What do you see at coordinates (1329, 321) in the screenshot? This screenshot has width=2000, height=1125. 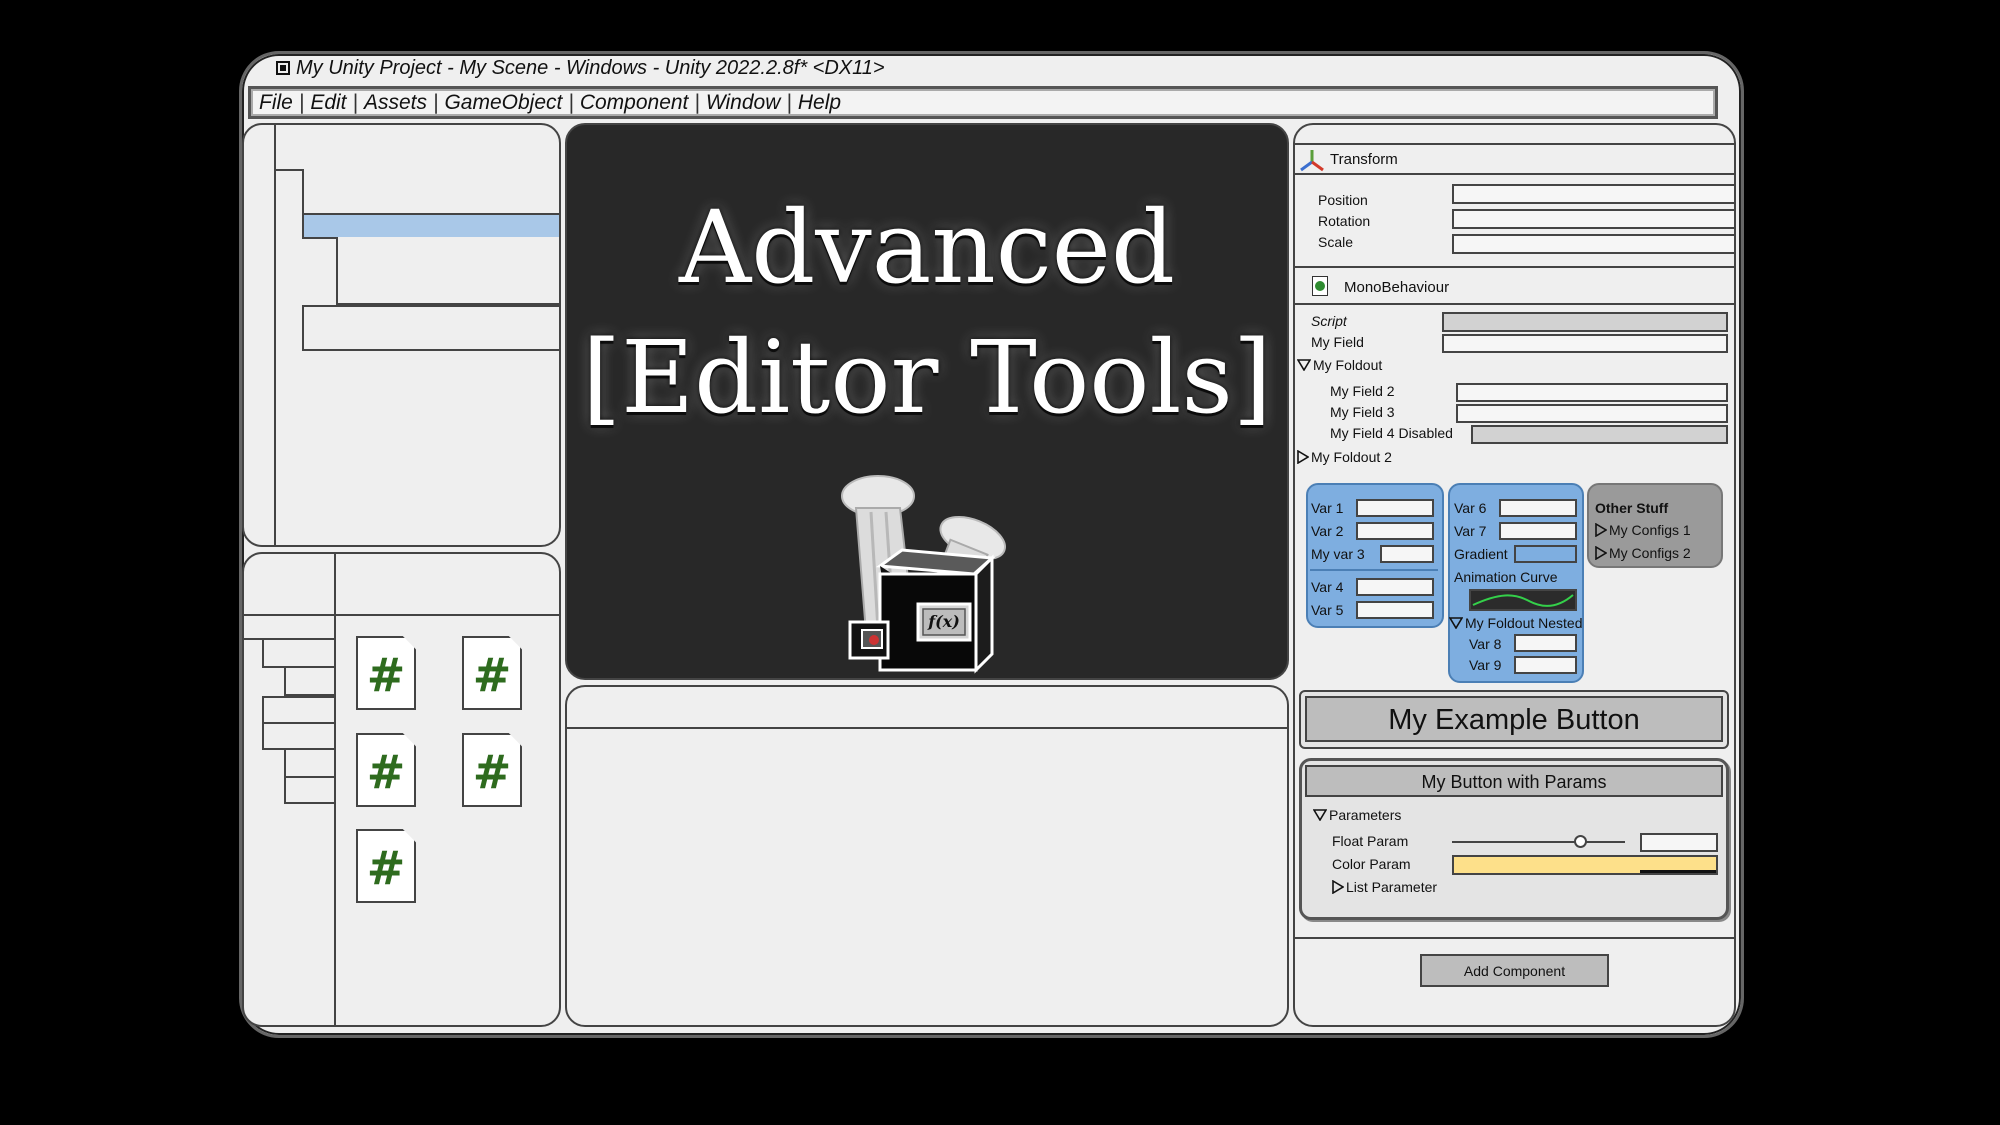 I see `script-label: Script` at bounding box center [1329, 321].